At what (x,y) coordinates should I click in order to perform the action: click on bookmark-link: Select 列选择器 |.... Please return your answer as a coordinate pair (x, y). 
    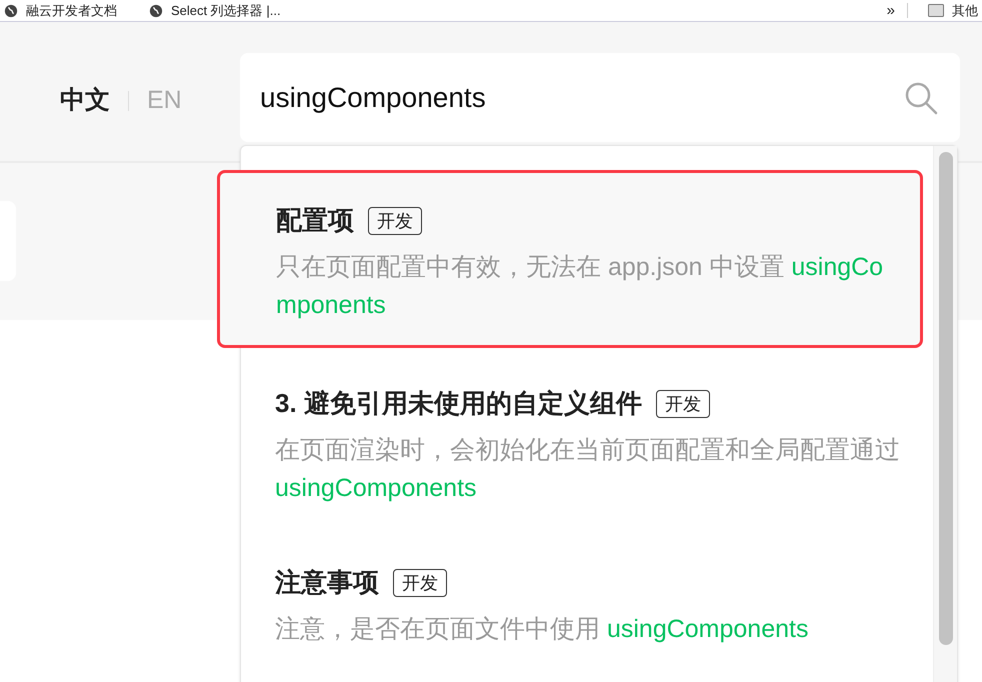
    Looking at the image, I should click on (215, 10).